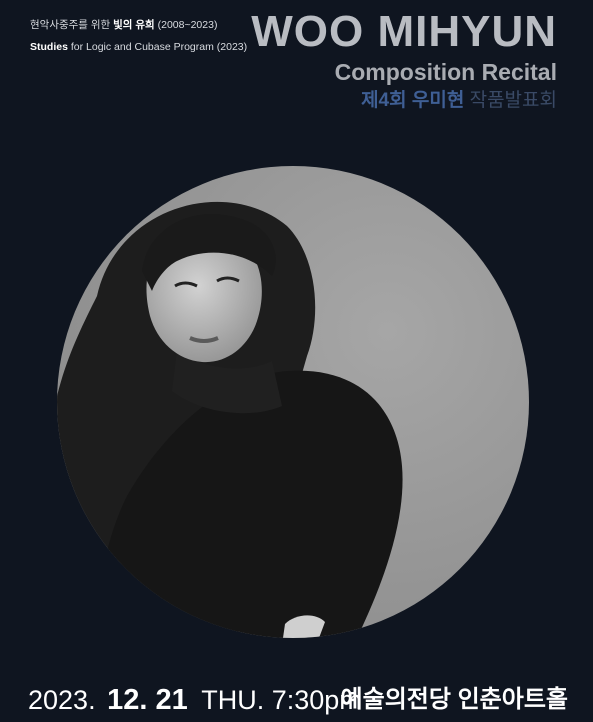 The width and height of the screenshot is (593, 722). Describe the element at coordinates (134, 25) in the screenshot. I see `program-1-title: 빛의 유희` at that location.